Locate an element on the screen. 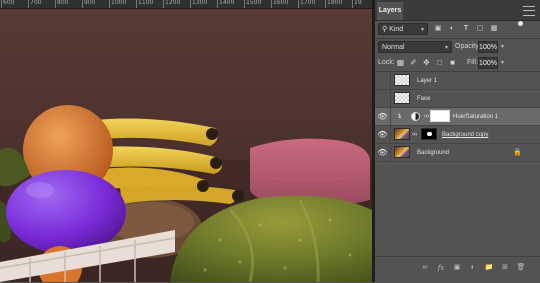  filter-row: ⚲ Kind ▾ ▣ ◐ T ▢ ▩ is located at coordinates (457, 29).